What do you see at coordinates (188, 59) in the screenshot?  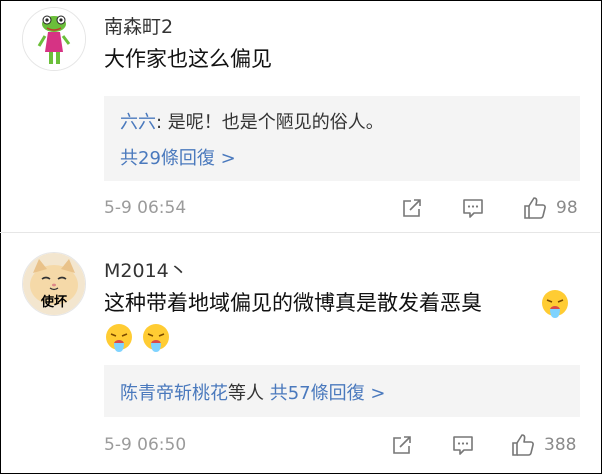 I see `comment-text: 大作家也这么偏见` at bounding box center [188, 59].